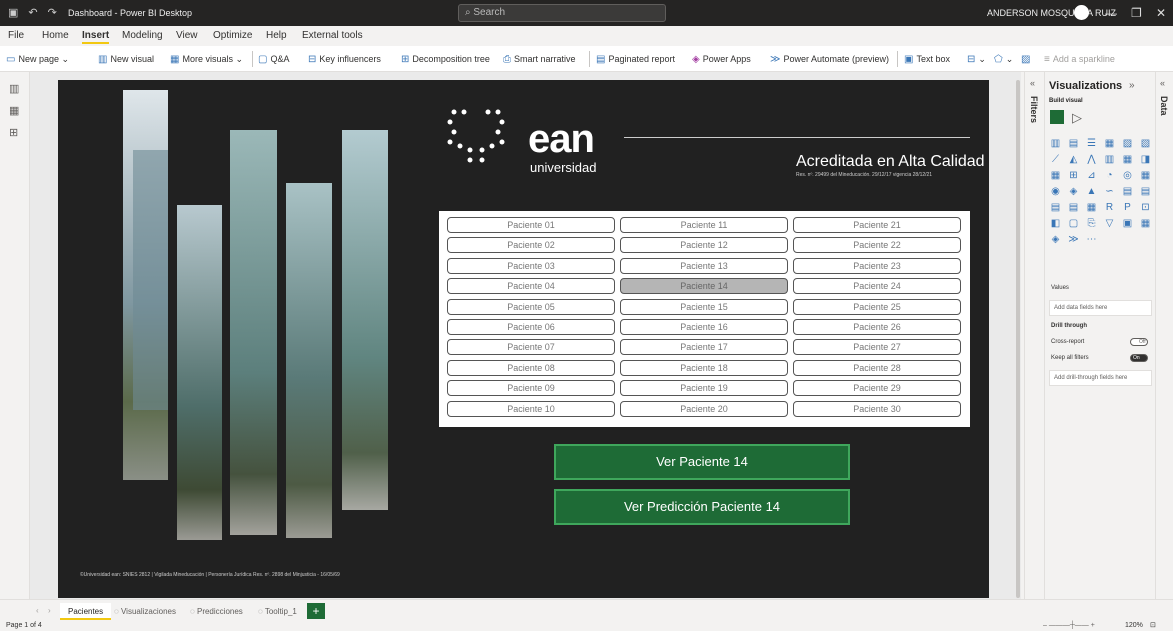 This screenshot has height=631, width=1173. What do you see at coordinates (1111, 13) in the screenshot?
I see `minimize-icon: —` at bounding box center [1111, 13].